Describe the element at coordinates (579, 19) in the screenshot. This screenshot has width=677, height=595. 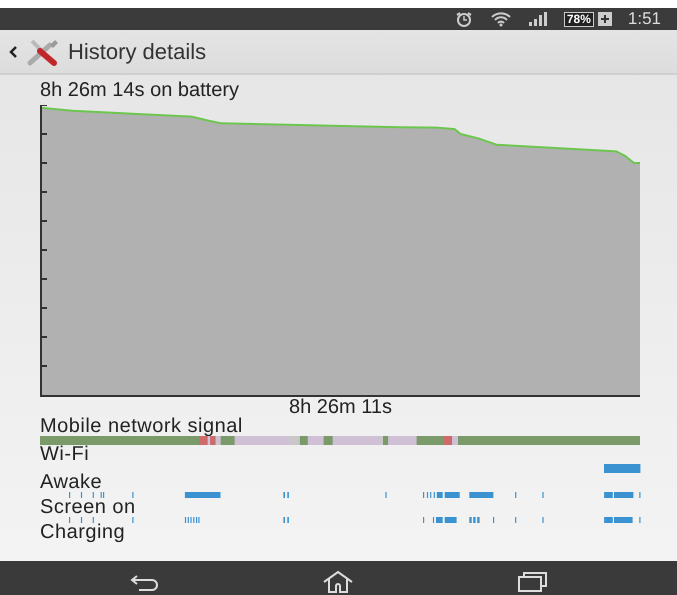
I see `battery-level: 78%` at that location.